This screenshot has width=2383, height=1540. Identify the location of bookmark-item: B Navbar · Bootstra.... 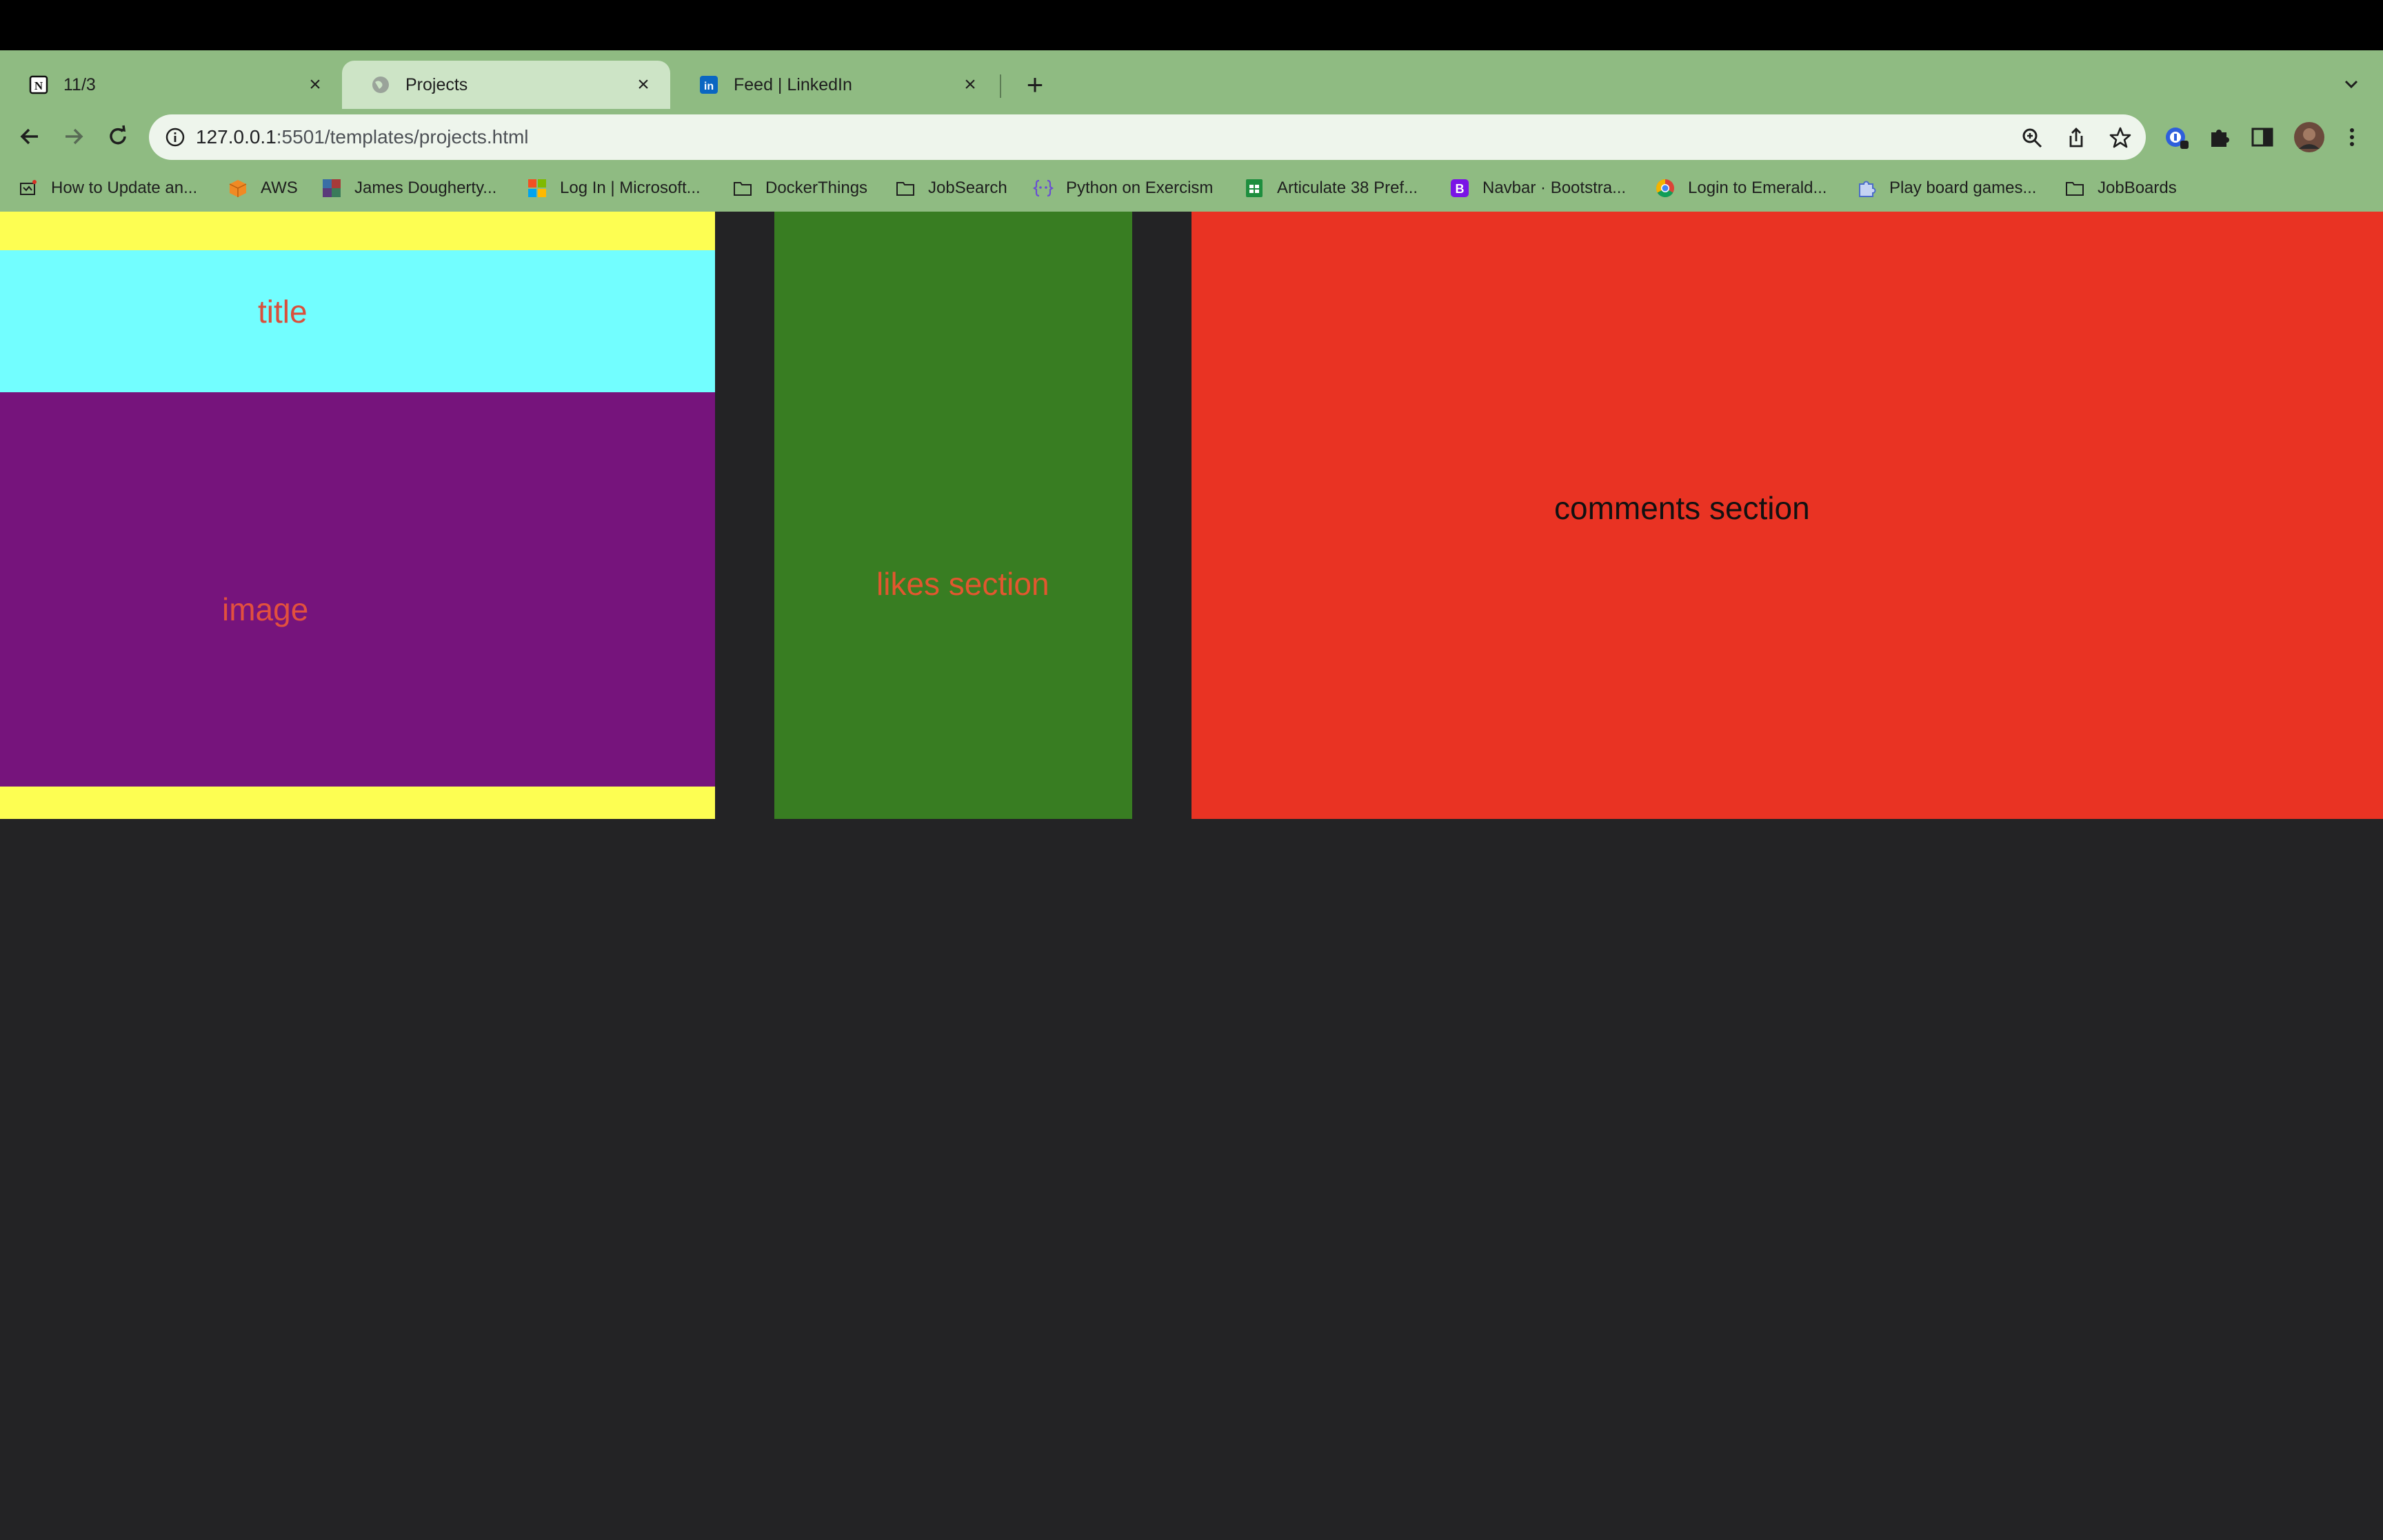
(1537, 189).